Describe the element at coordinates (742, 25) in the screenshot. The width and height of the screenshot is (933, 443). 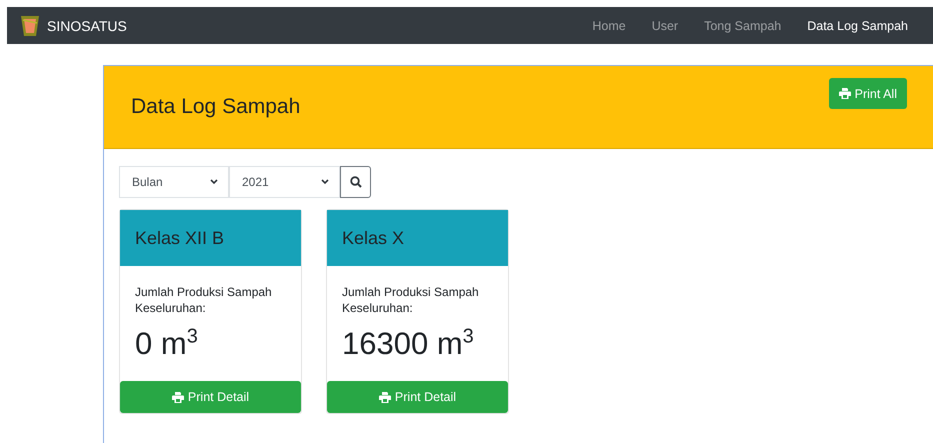
I see `nav-link: Tong Sampah` at that location.